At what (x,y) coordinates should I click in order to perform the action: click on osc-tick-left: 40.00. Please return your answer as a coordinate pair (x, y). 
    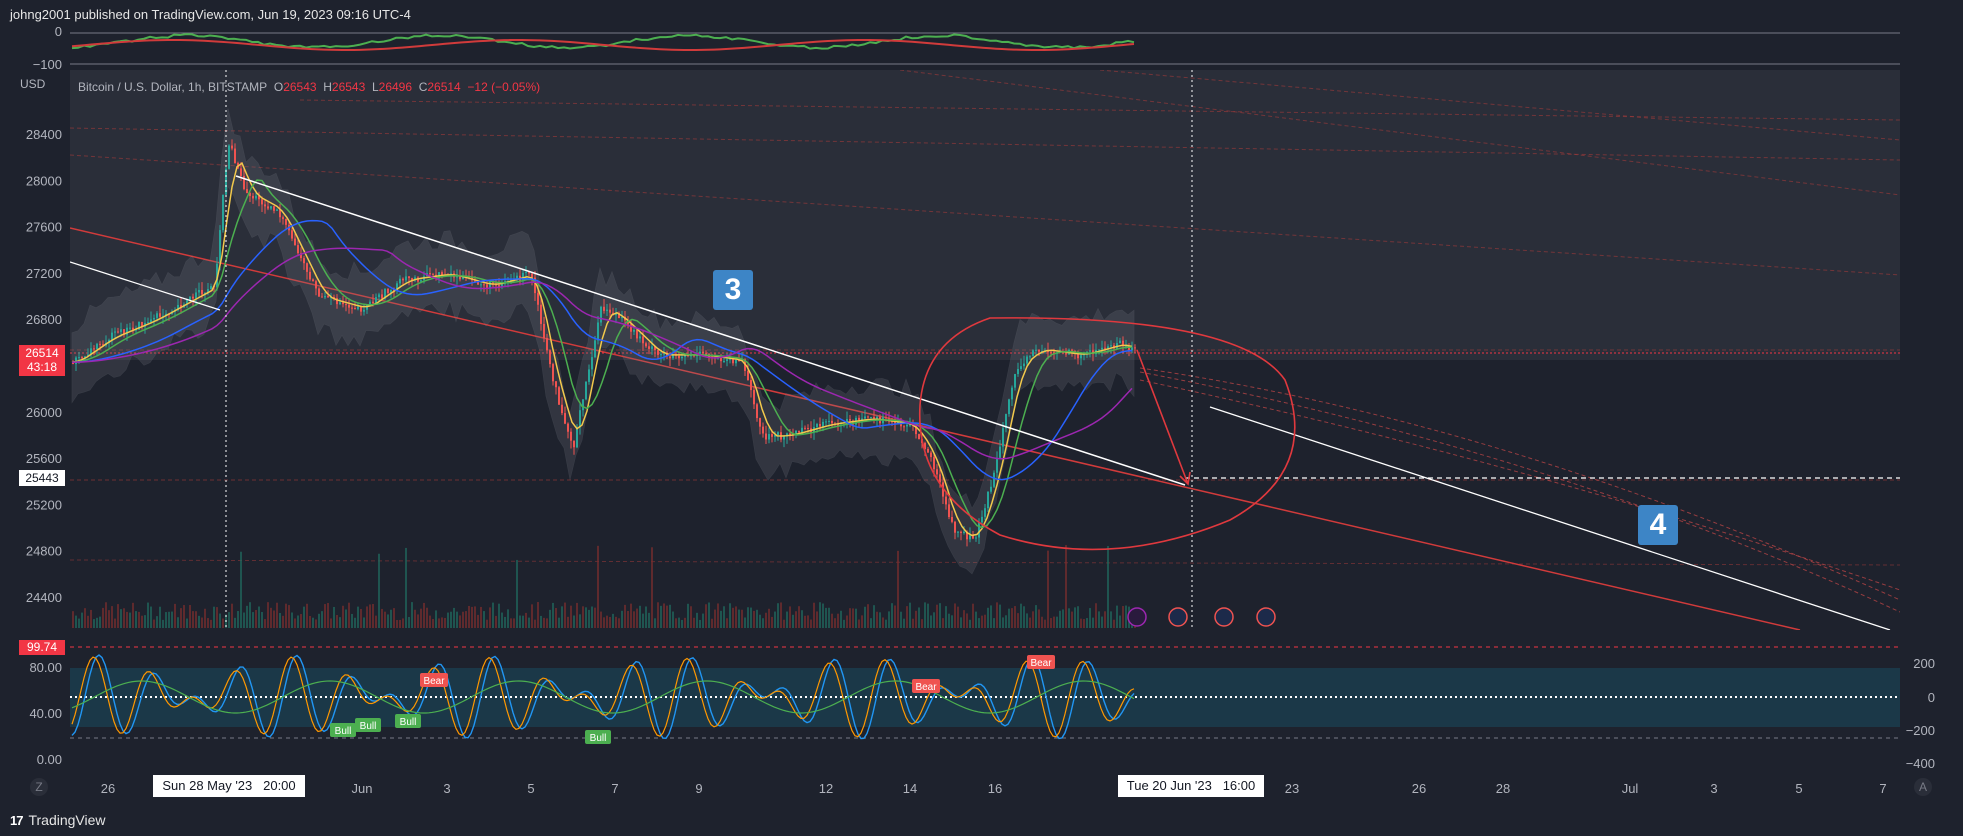
    Looking at the image, I should click on (45, 713).